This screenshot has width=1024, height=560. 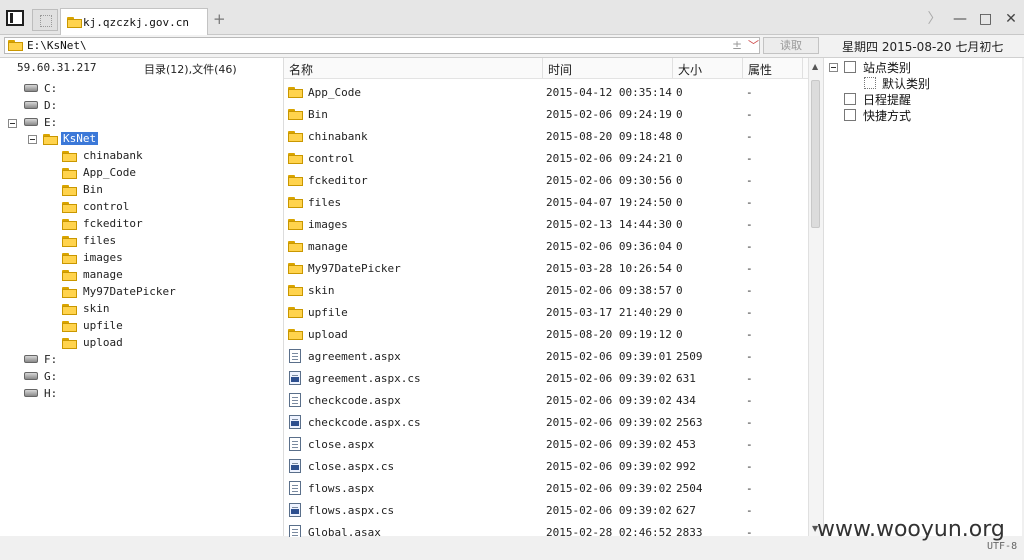 I want to click on table-row: Bin 2015-02-06 09:24:19 0 -, so click(x=546, y=114).